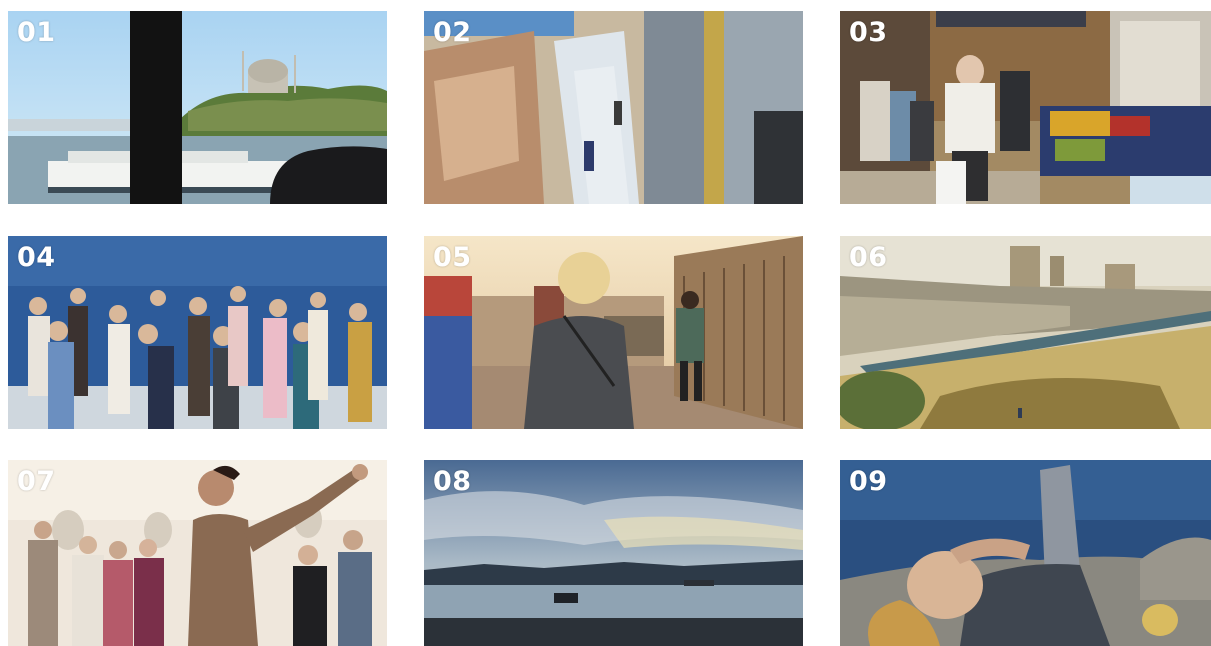 This screenshot has height=646, width=1211. I want to click on photo-tile-08: 08, so click(613, 553).